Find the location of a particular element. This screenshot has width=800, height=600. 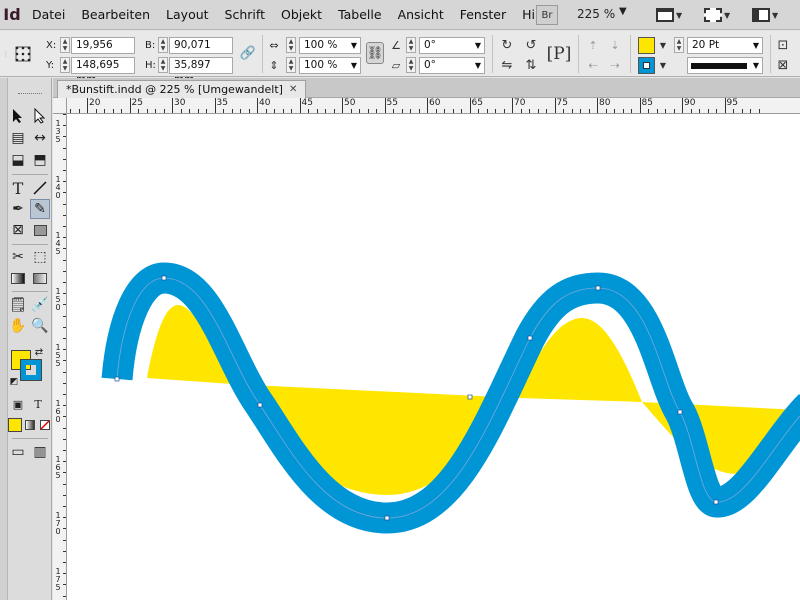

rotate-field: 0° ▼ is located at coordinates (452, 45).